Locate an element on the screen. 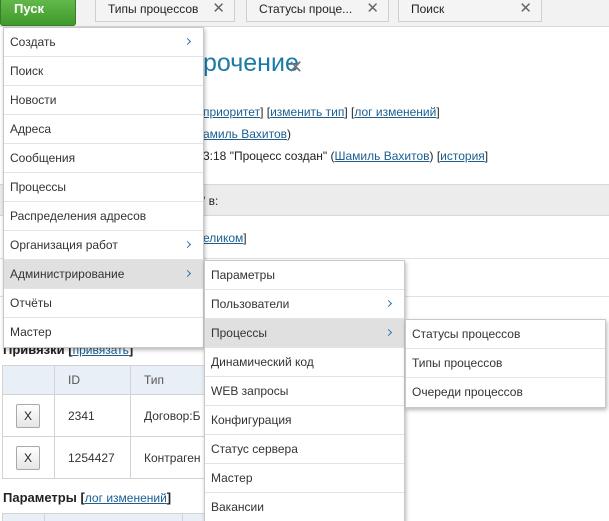  tab-label: Поиск is located at coordinates (428, 9).